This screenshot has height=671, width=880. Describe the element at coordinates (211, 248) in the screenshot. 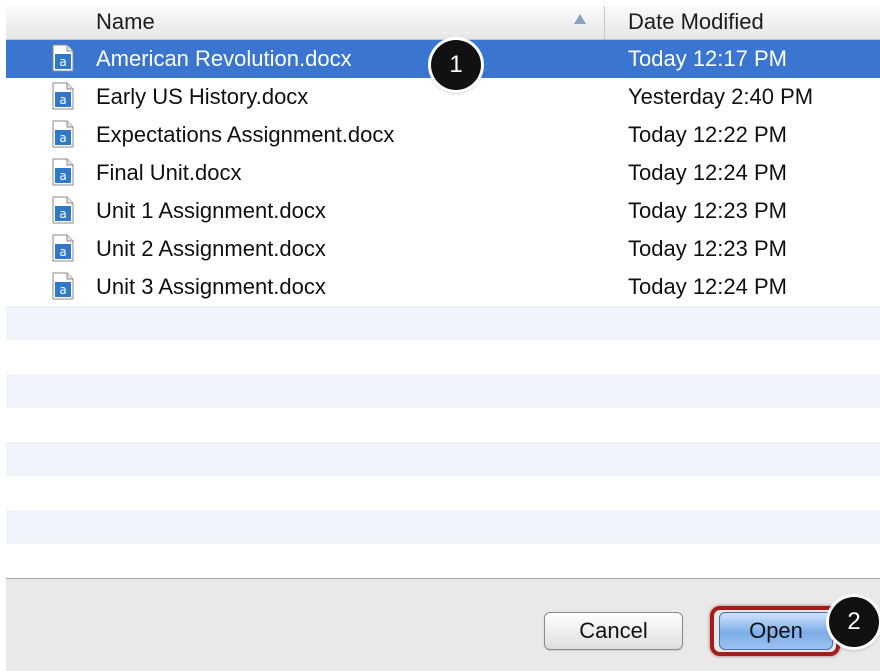

I see `file-name: Unit 2 Assignment.docx` at that location.